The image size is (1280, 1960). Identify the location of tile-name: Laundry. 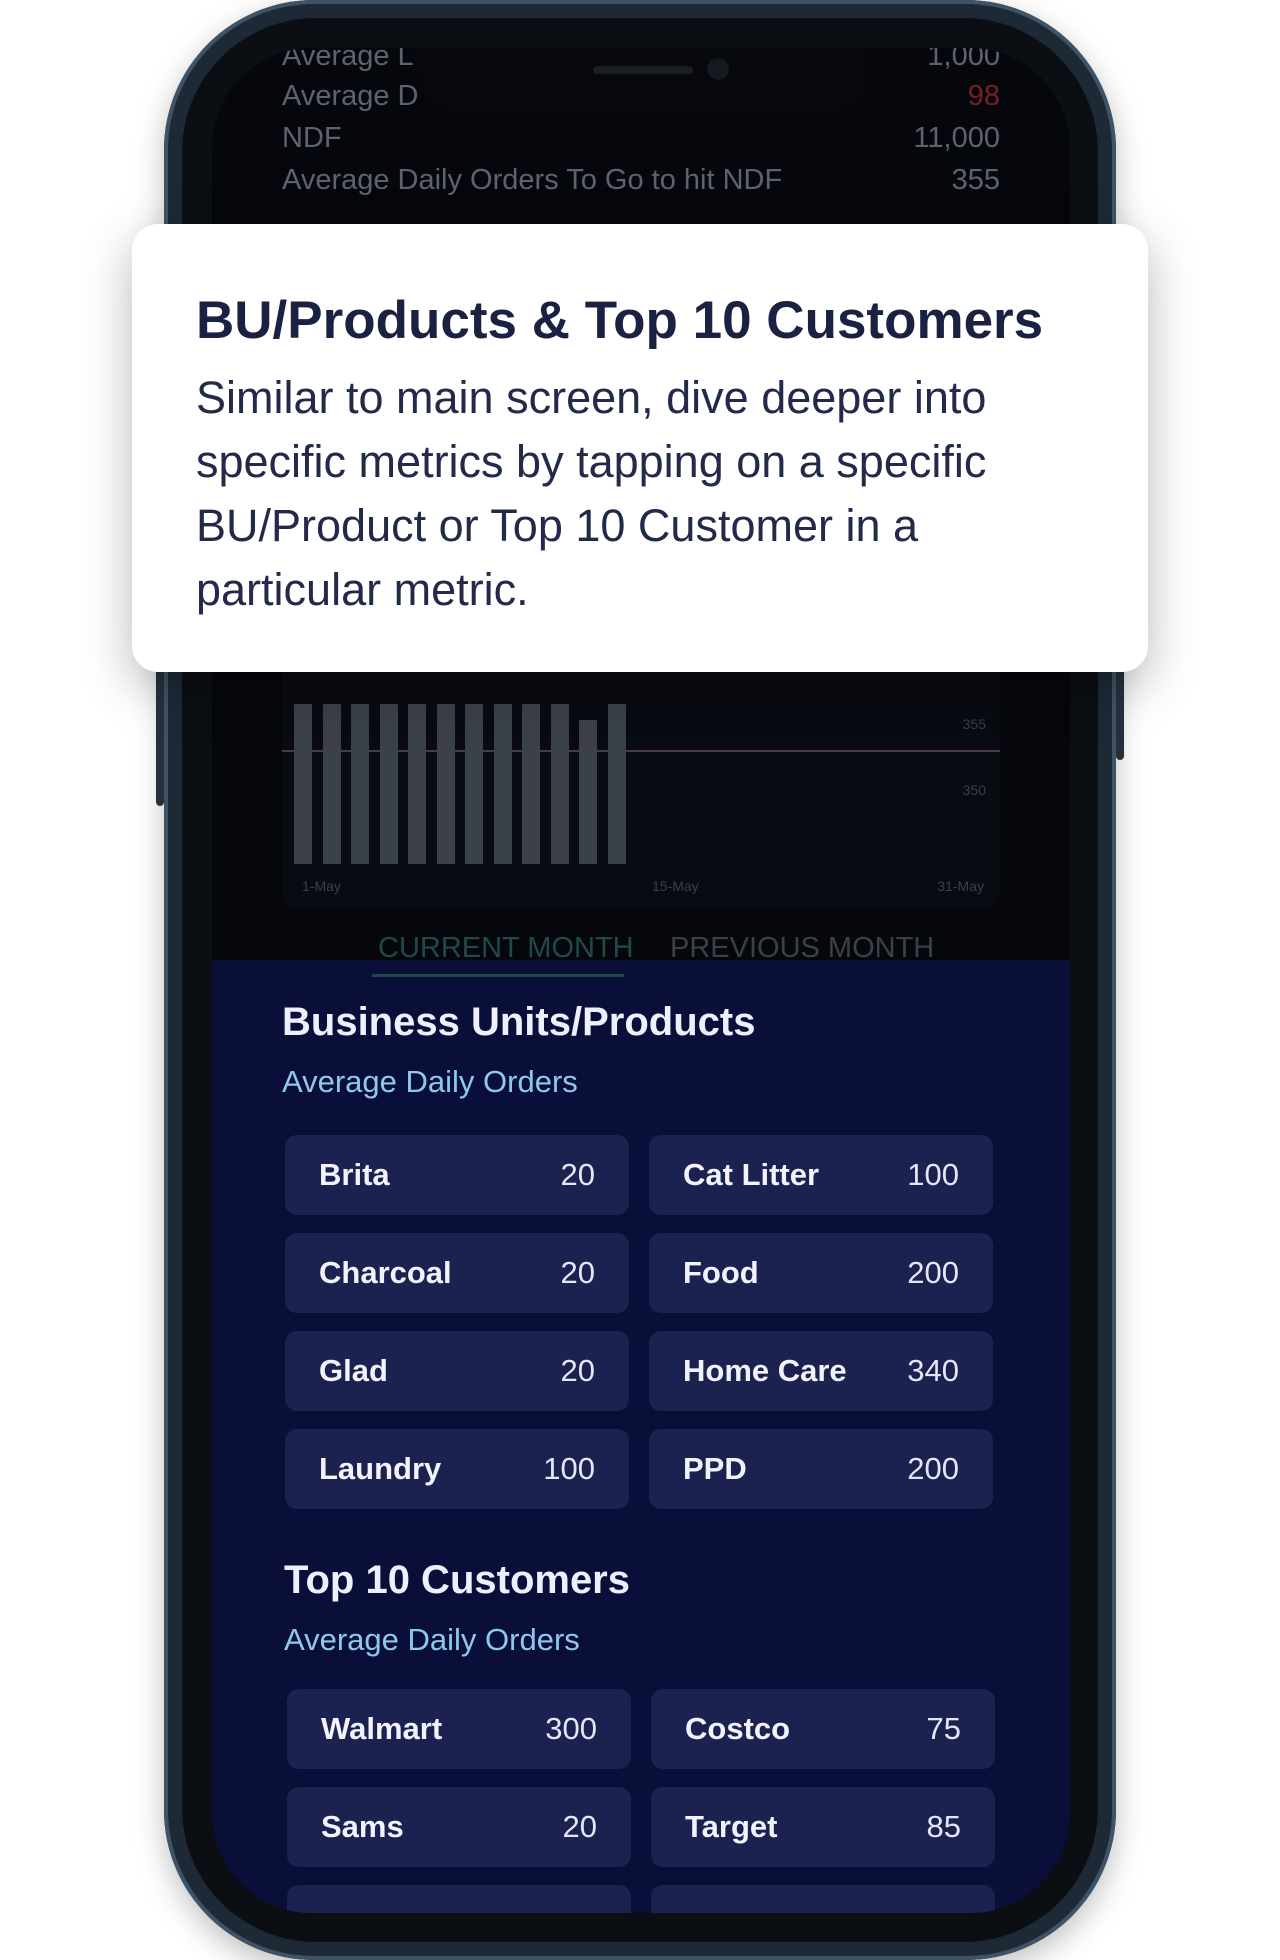
(380, 1468).